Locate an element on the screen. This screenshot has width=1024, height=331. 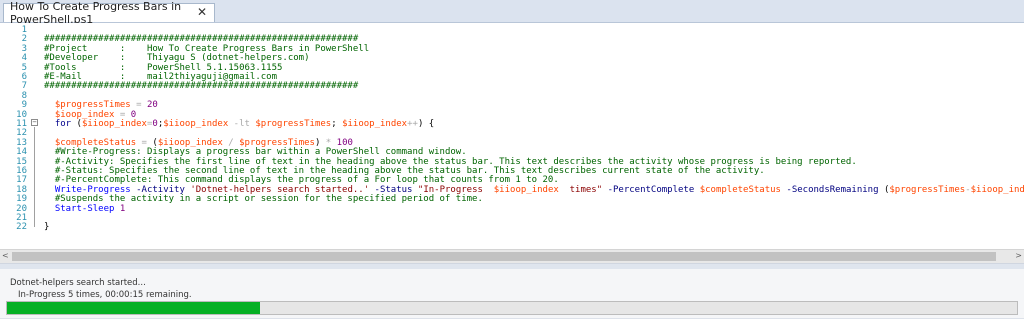
fold-guide is located at coordinates (34, 177).